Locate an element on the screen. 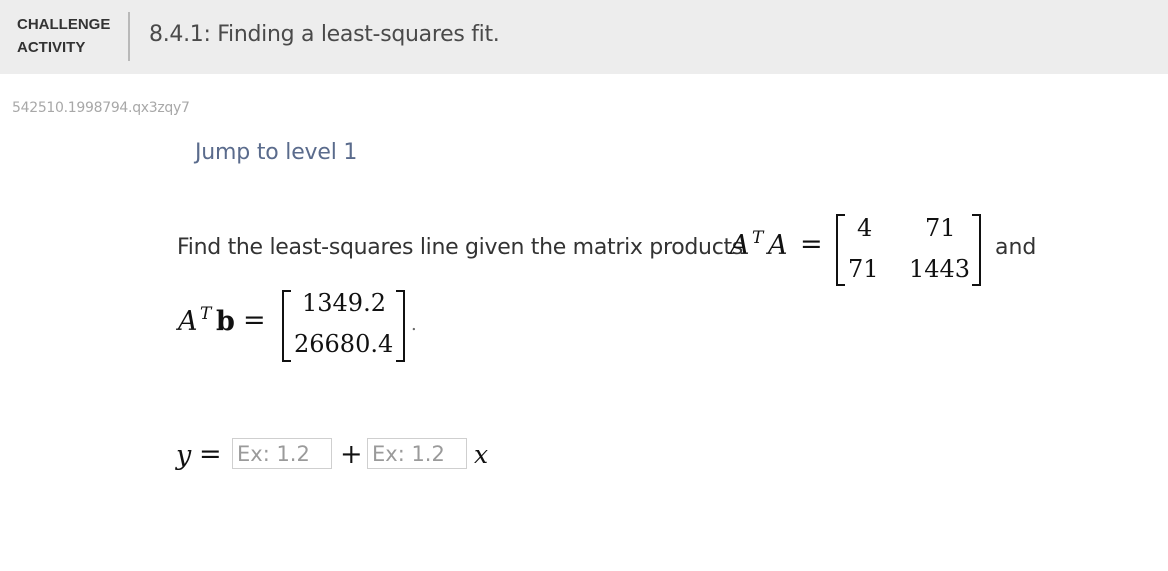  ata-left-bracket is located at coordinates (840, 250).